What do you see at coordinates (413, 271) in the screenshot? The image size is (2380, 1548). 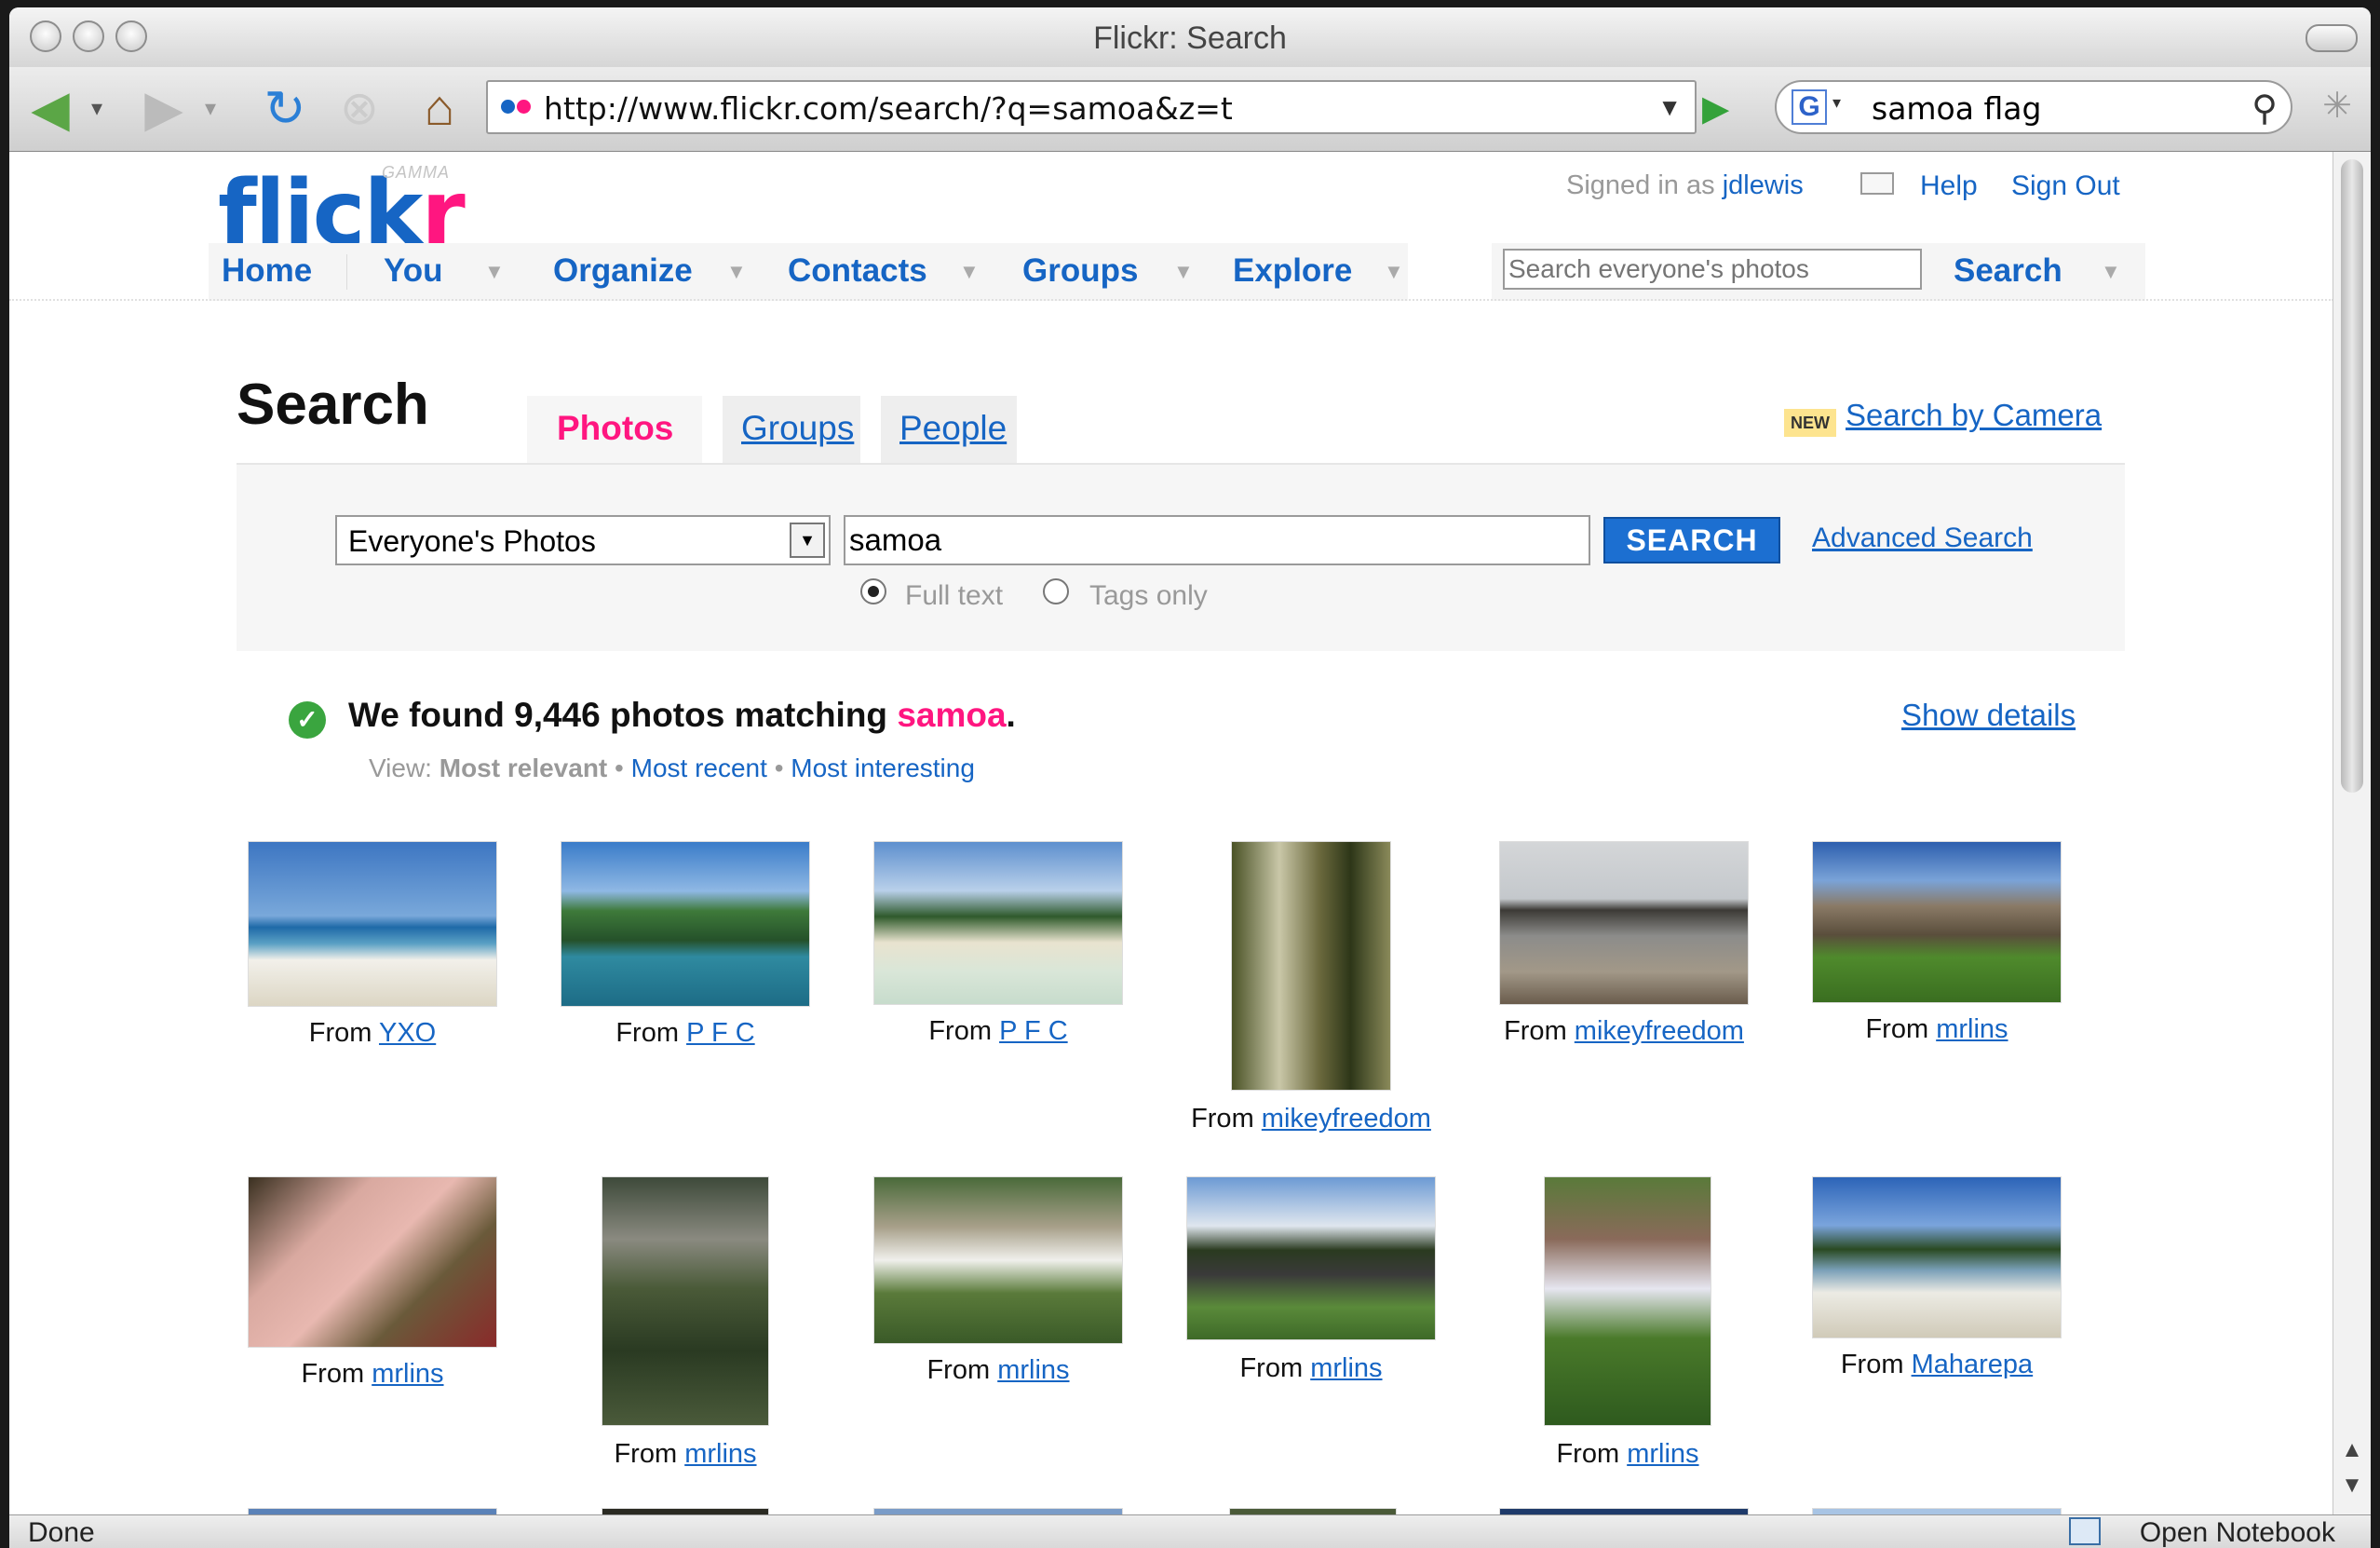 I see `nav-you: You` at bounding box center [413, 271].